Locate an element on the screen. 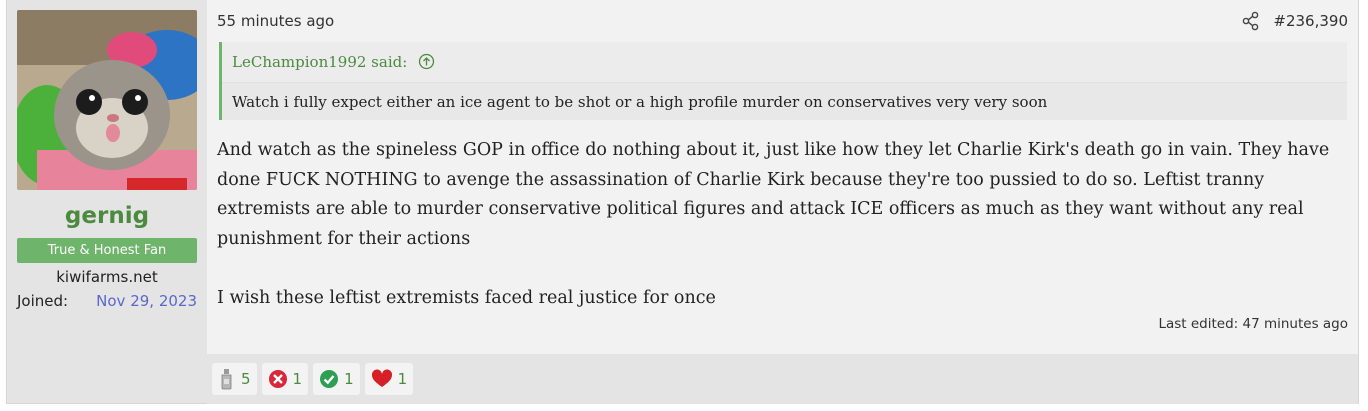 The height and width of the screenshot is (411, 1368). reaction-red-x: 1 is located at coordinates (285, 379).